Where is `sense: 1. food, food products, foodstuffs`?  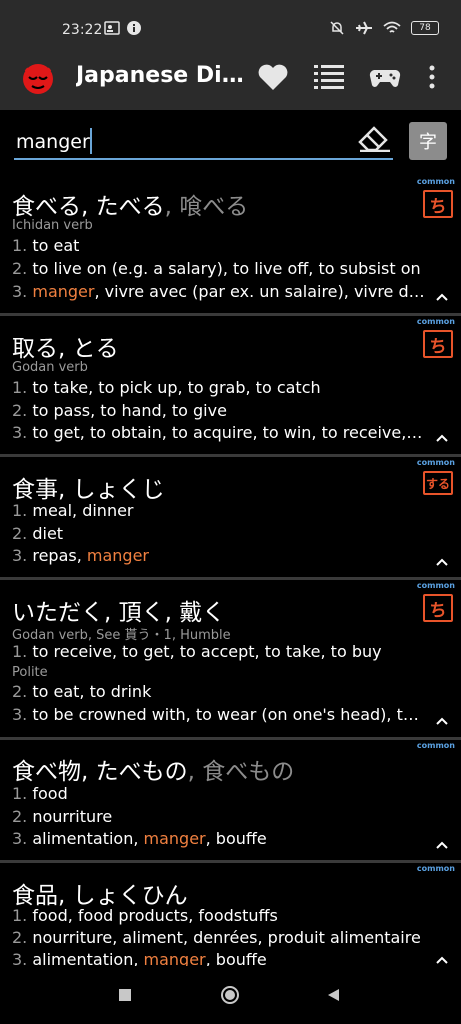
sense: 1. food, food products, foodstuffs is located at coordinates (145, 915).